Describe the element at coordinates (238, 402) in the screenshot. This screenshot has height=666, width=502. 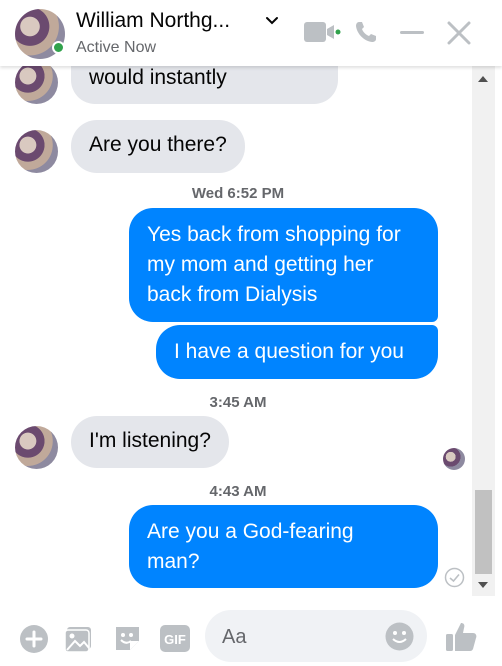
I see `timestamp: 3:45 AM` at that location.